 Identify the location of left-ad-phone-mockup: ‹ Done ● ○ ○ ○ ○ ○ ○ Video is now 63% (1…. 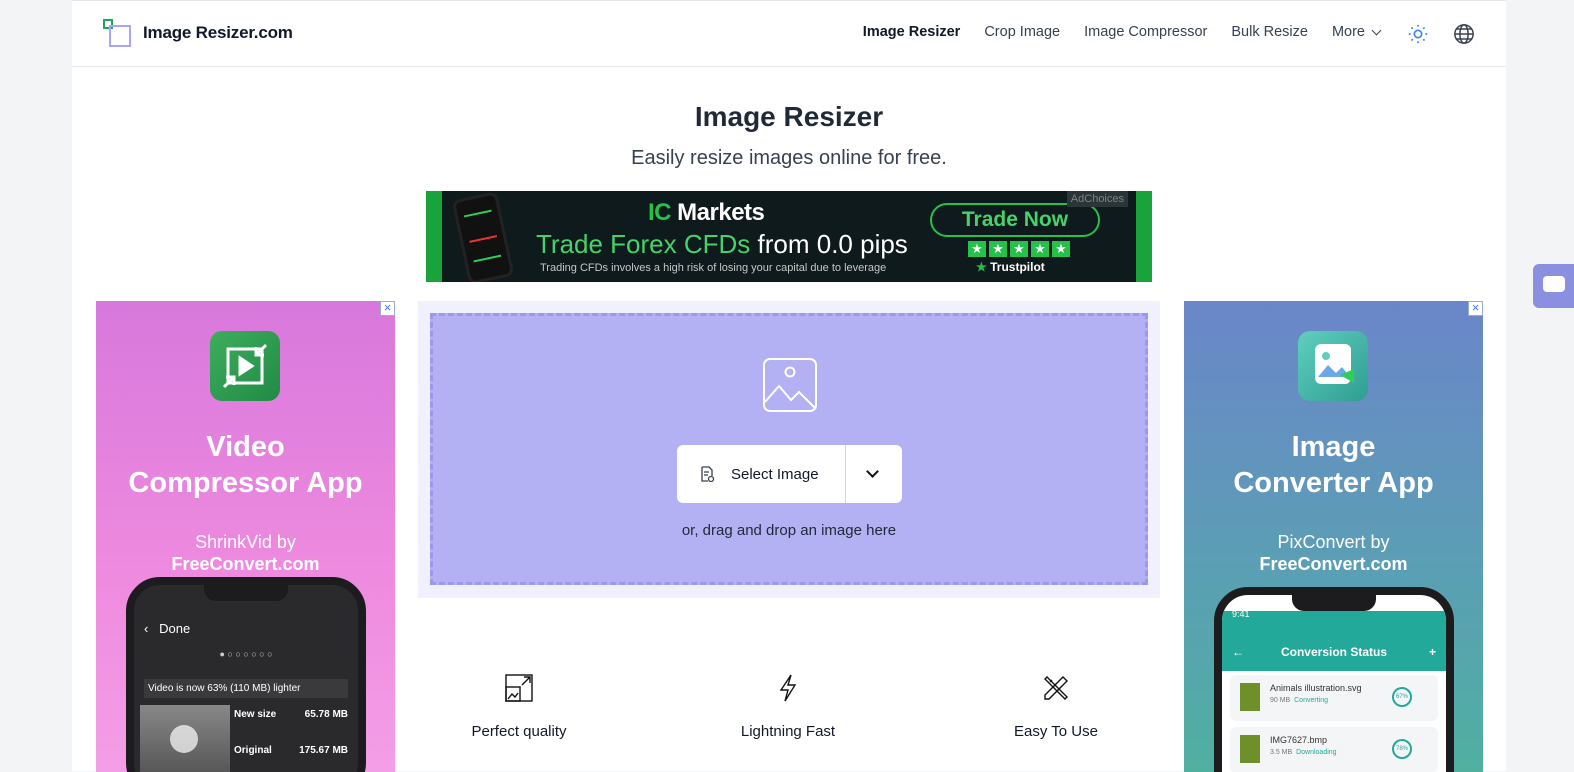
(246, 674).